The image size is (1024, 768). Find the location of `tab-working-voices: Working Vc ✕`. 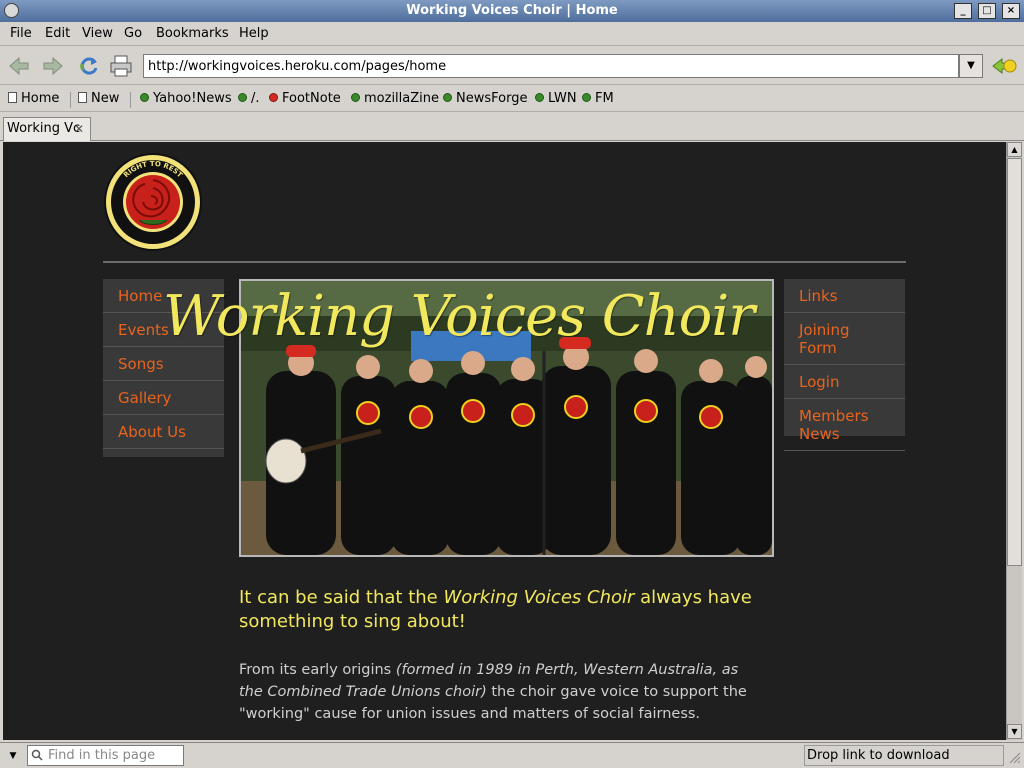

tab-working-voices: Working Vc ✕ is located at coordinates (47, 129).